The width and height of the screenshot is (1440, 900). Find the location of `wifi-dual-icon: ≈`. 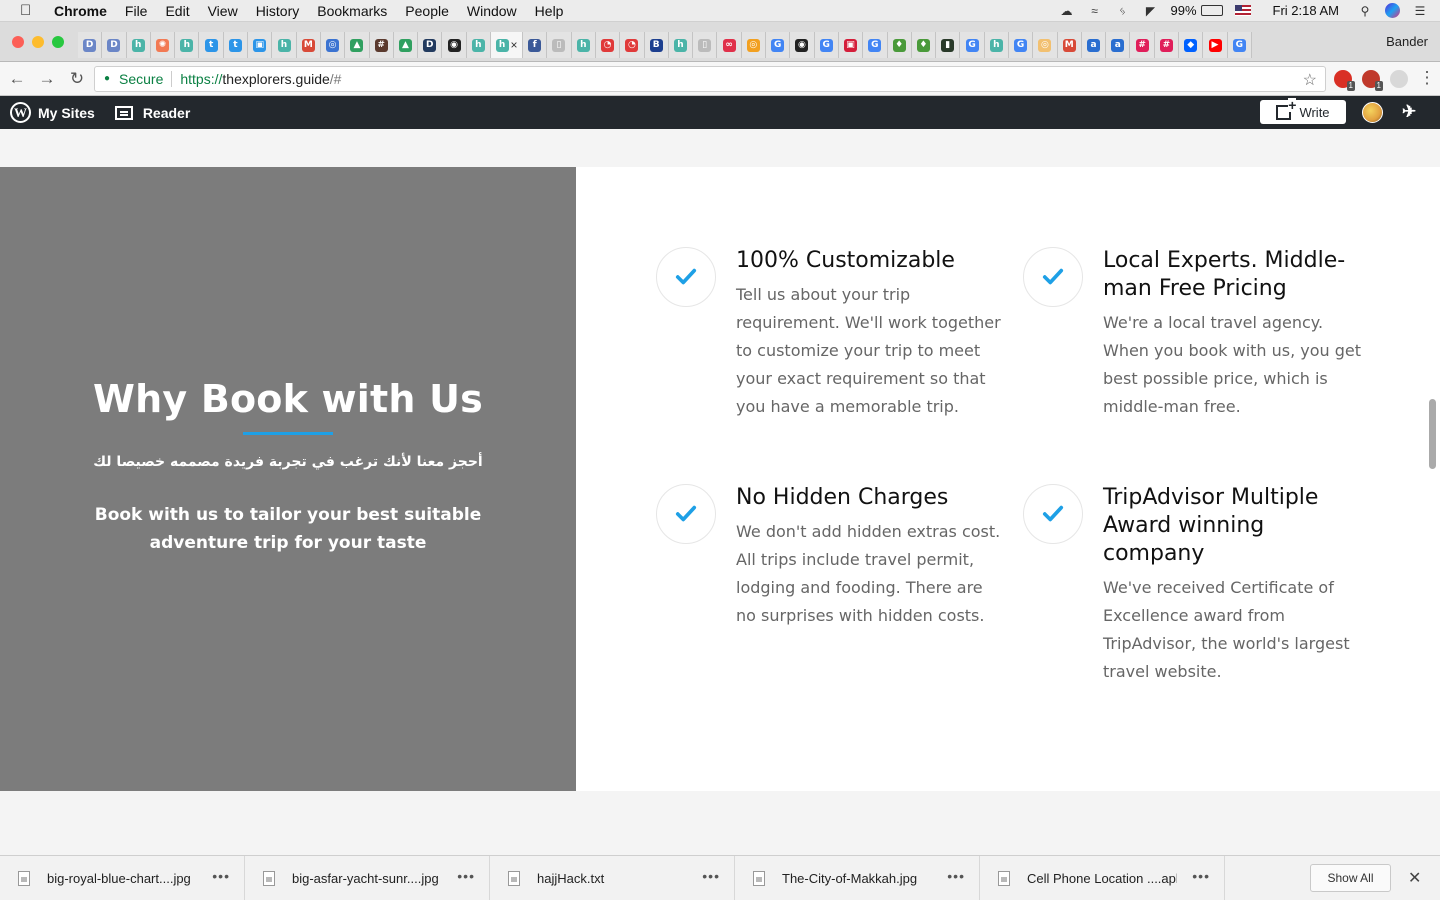

wifi-dual-icon: ≈ is located at coordinates (1095, 11).